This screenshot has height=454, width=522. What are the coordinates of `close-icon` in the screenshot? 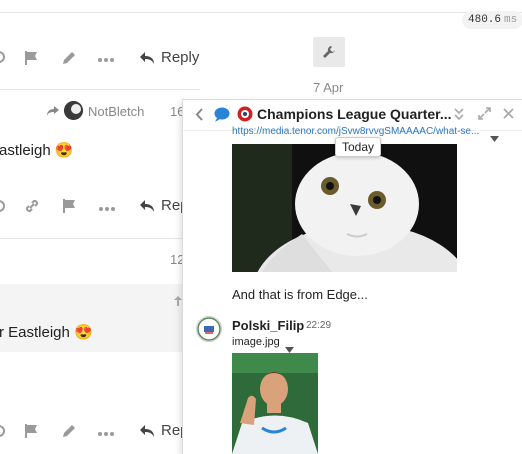 It's located at (508, 114).